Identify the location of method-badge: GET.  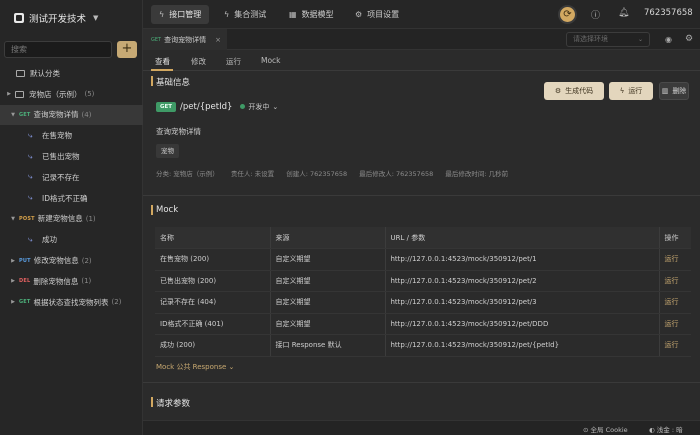
(166, 106).